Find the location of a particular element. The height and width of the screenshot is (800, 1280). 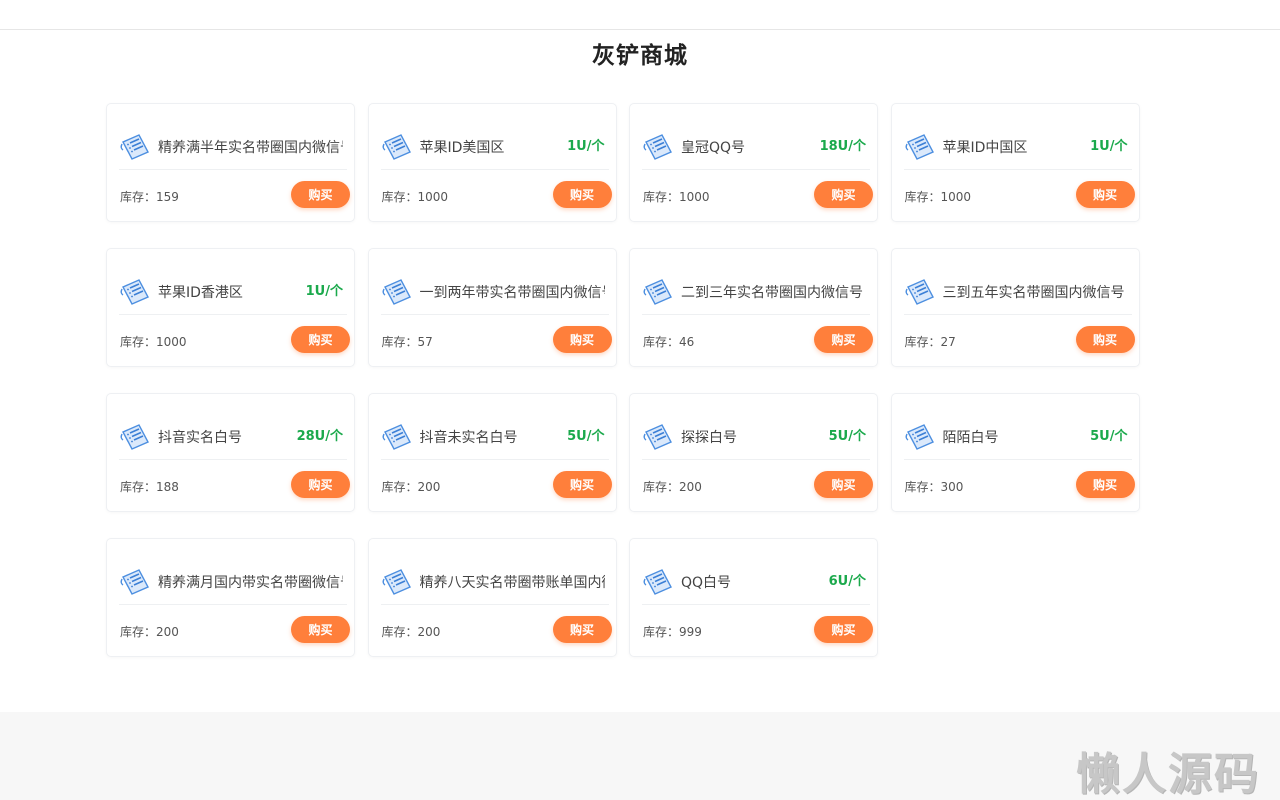

product-card: 陌陌白号 5U/个库存：300 购买 is located at coordinates (1015, 452).